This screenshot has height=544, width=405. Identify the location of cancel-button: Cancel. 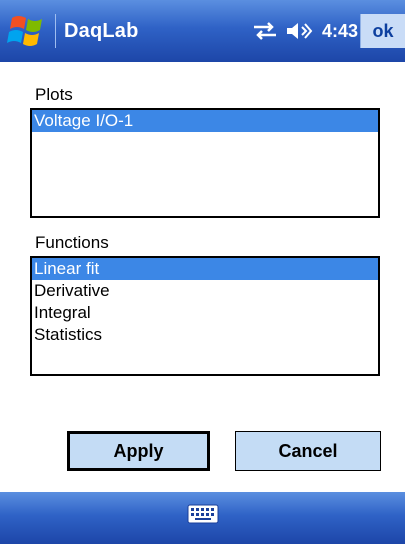
(308, 451).